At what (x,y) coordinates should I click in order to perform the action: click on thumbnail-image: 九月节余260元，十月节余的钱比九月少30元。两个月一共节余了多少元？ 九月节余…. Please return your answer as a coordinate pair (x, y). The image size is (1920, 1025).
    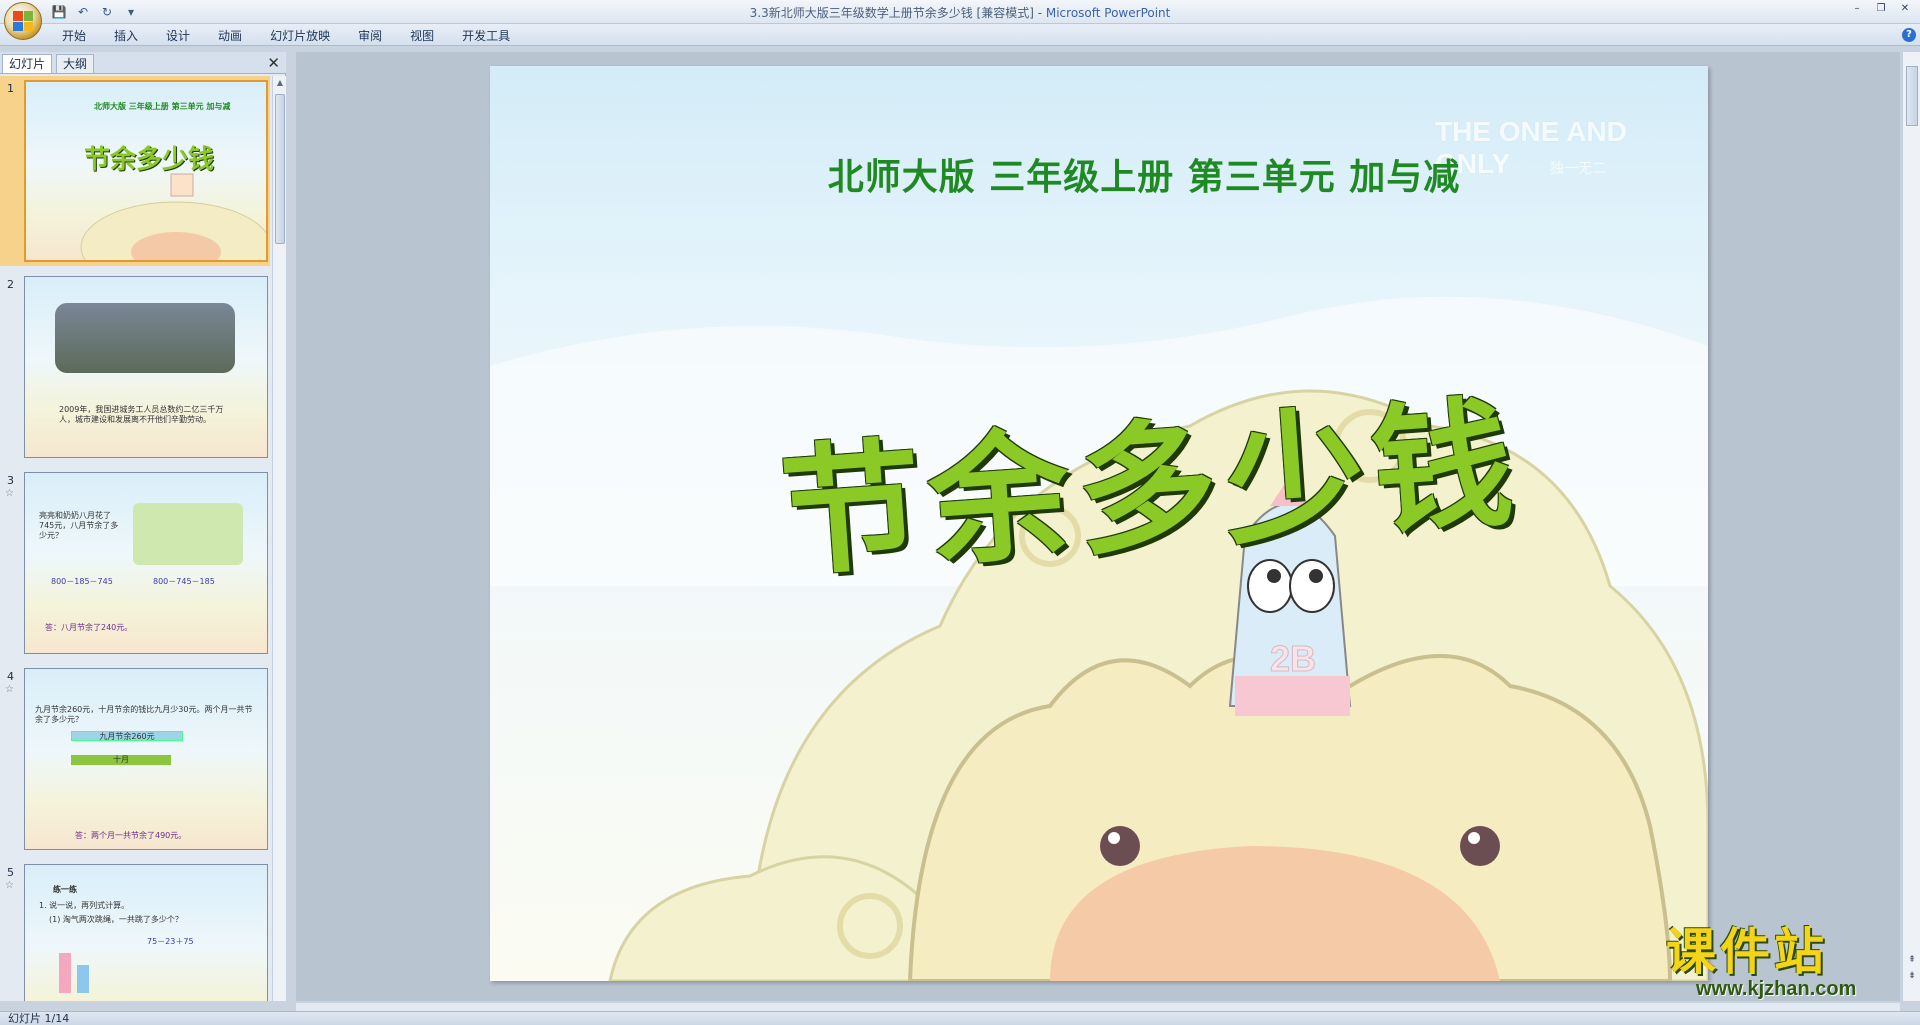
    Looking at the image, I should click on (146, 759).